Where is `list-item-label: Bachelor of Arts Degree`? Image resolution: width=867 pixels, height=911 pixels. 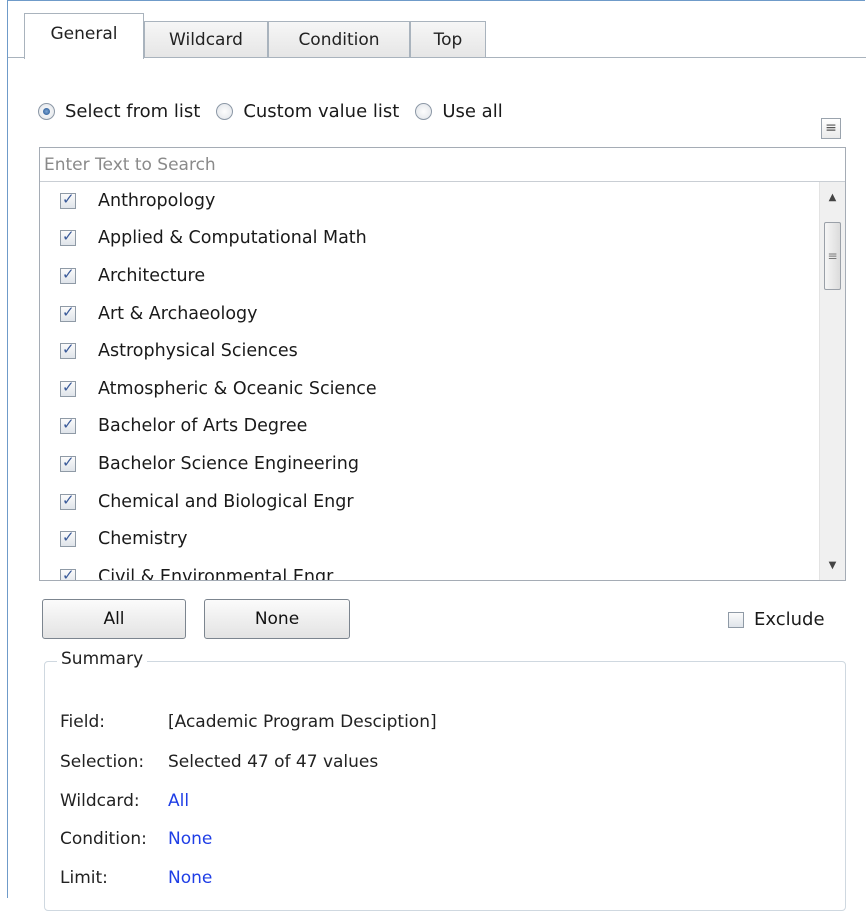 list-item-label: Bachelor of Arts Degree is located at coordinates (203, 426).